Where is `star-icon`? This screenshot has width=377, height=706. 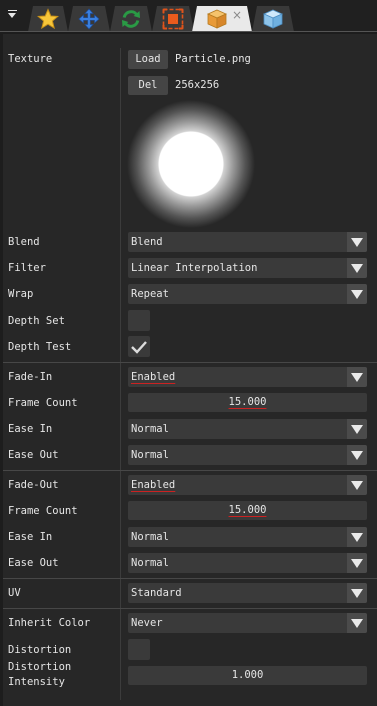 star-icon is located at coordinates (48, 19).